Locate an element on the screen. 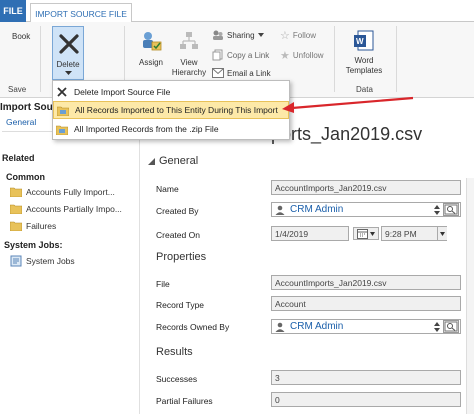 Image resolution: width=474 pixels, height=414 pixels. red-arrow-annotation is located at coordinates (348, 104).